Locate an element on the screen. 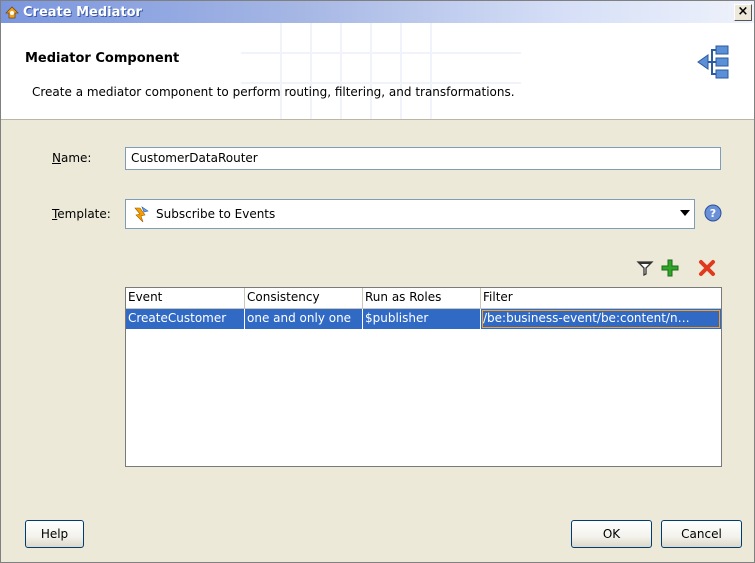  header-title: Mediator Component is located at coordinates (102, 58).